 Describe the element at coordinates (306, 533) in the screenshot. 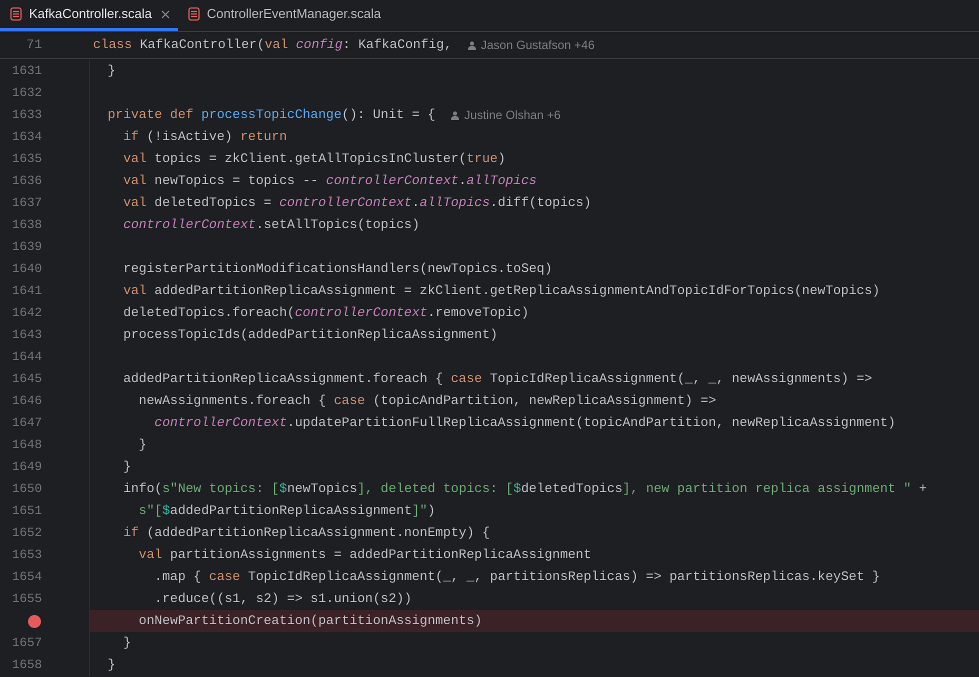

I see `code-line: if (addedPartitionReplicaAssignment.nonEmpty) {` at that location.